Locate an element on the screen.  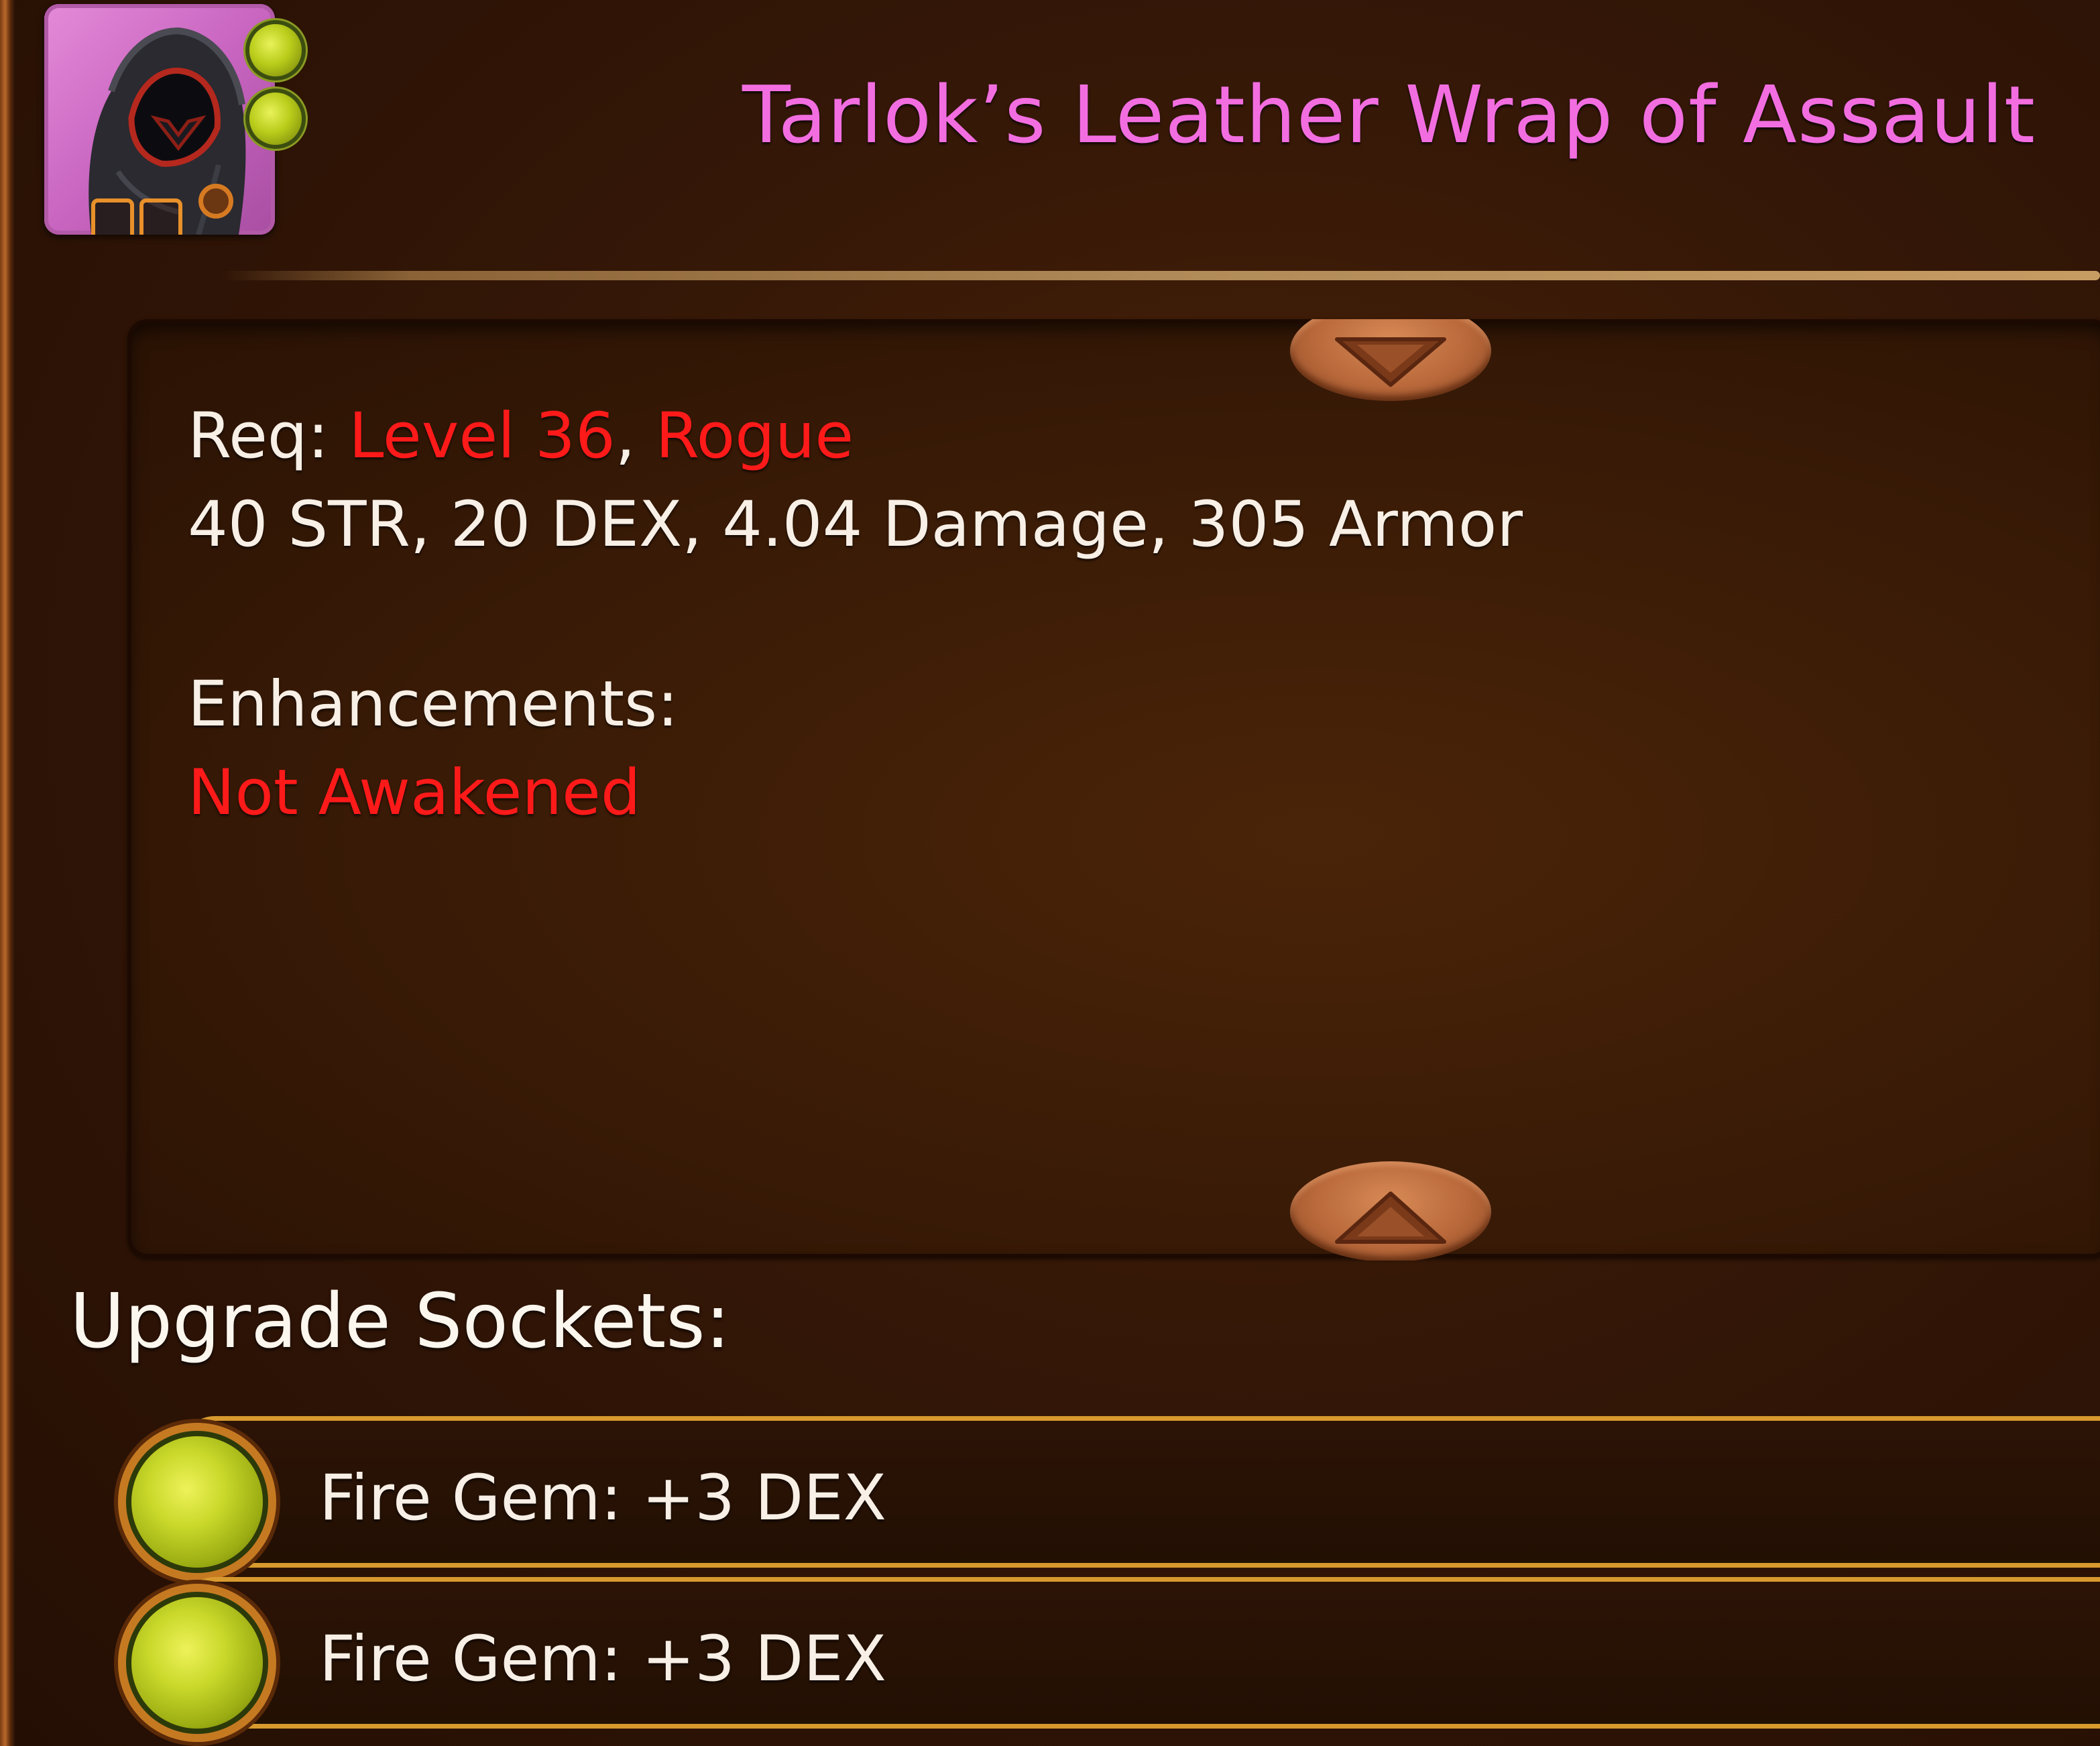
divider is located at coordinates (1160, 276).